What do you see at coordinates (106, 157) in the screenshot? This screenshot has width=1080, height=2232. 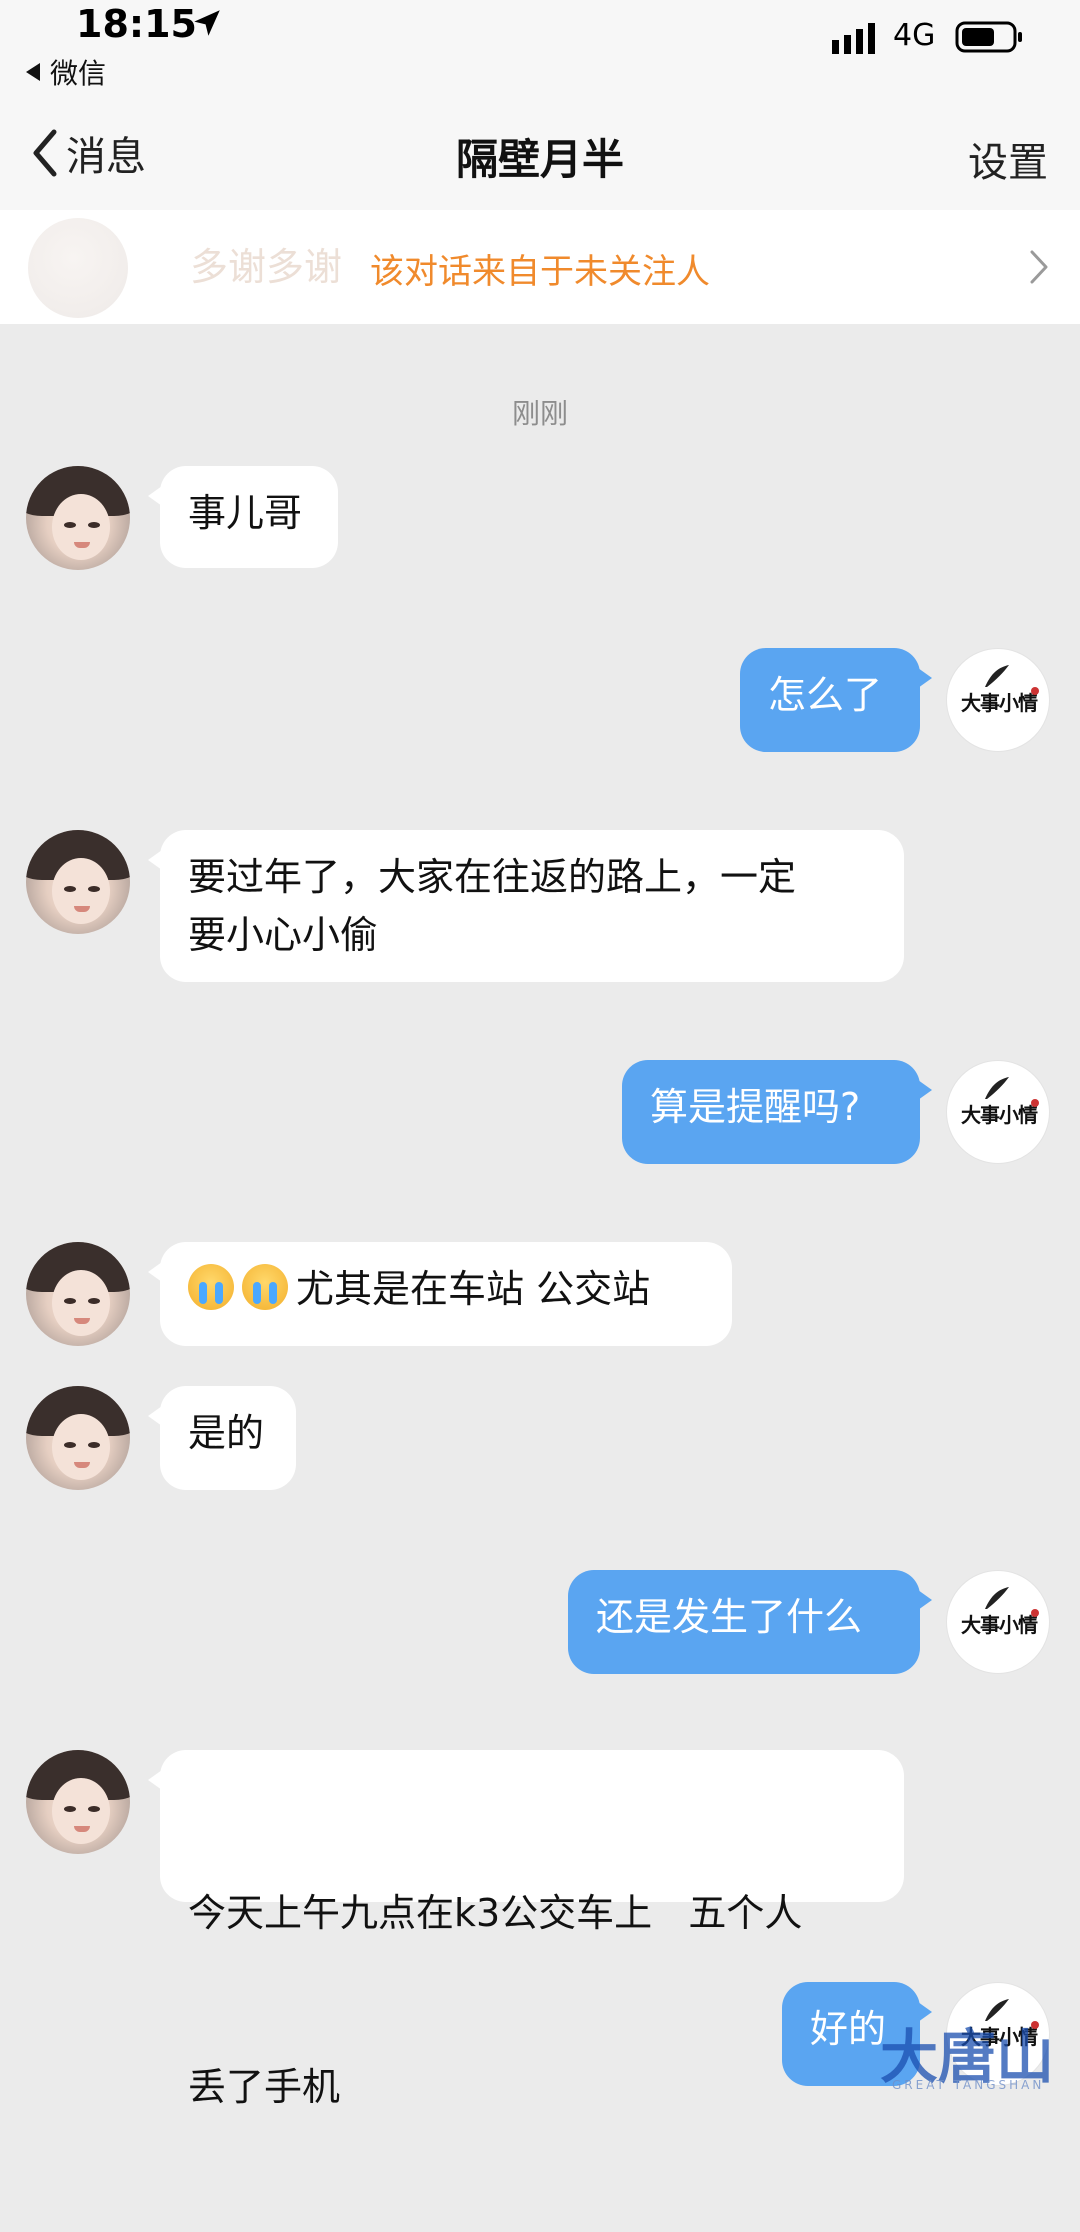 I see `back-label: 消息` at bounding box center [106, 157].